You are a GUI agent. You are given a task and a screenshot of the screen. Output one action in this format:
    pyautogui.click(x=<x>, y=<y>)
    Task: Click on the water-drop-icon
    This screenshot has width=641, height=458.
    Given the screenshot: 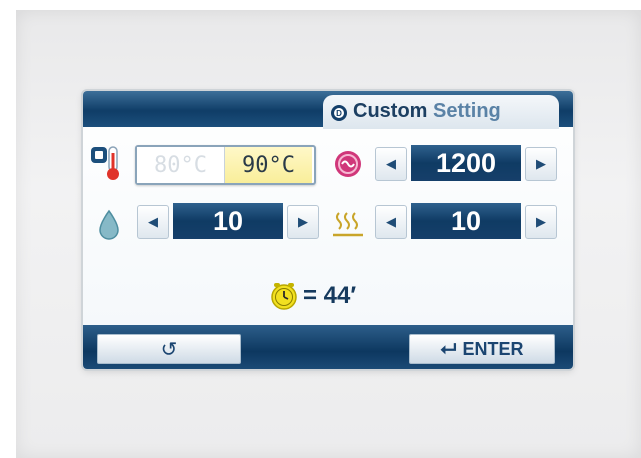 What is the action you would take?
    pyautogui.click(x=109, y=224)
    